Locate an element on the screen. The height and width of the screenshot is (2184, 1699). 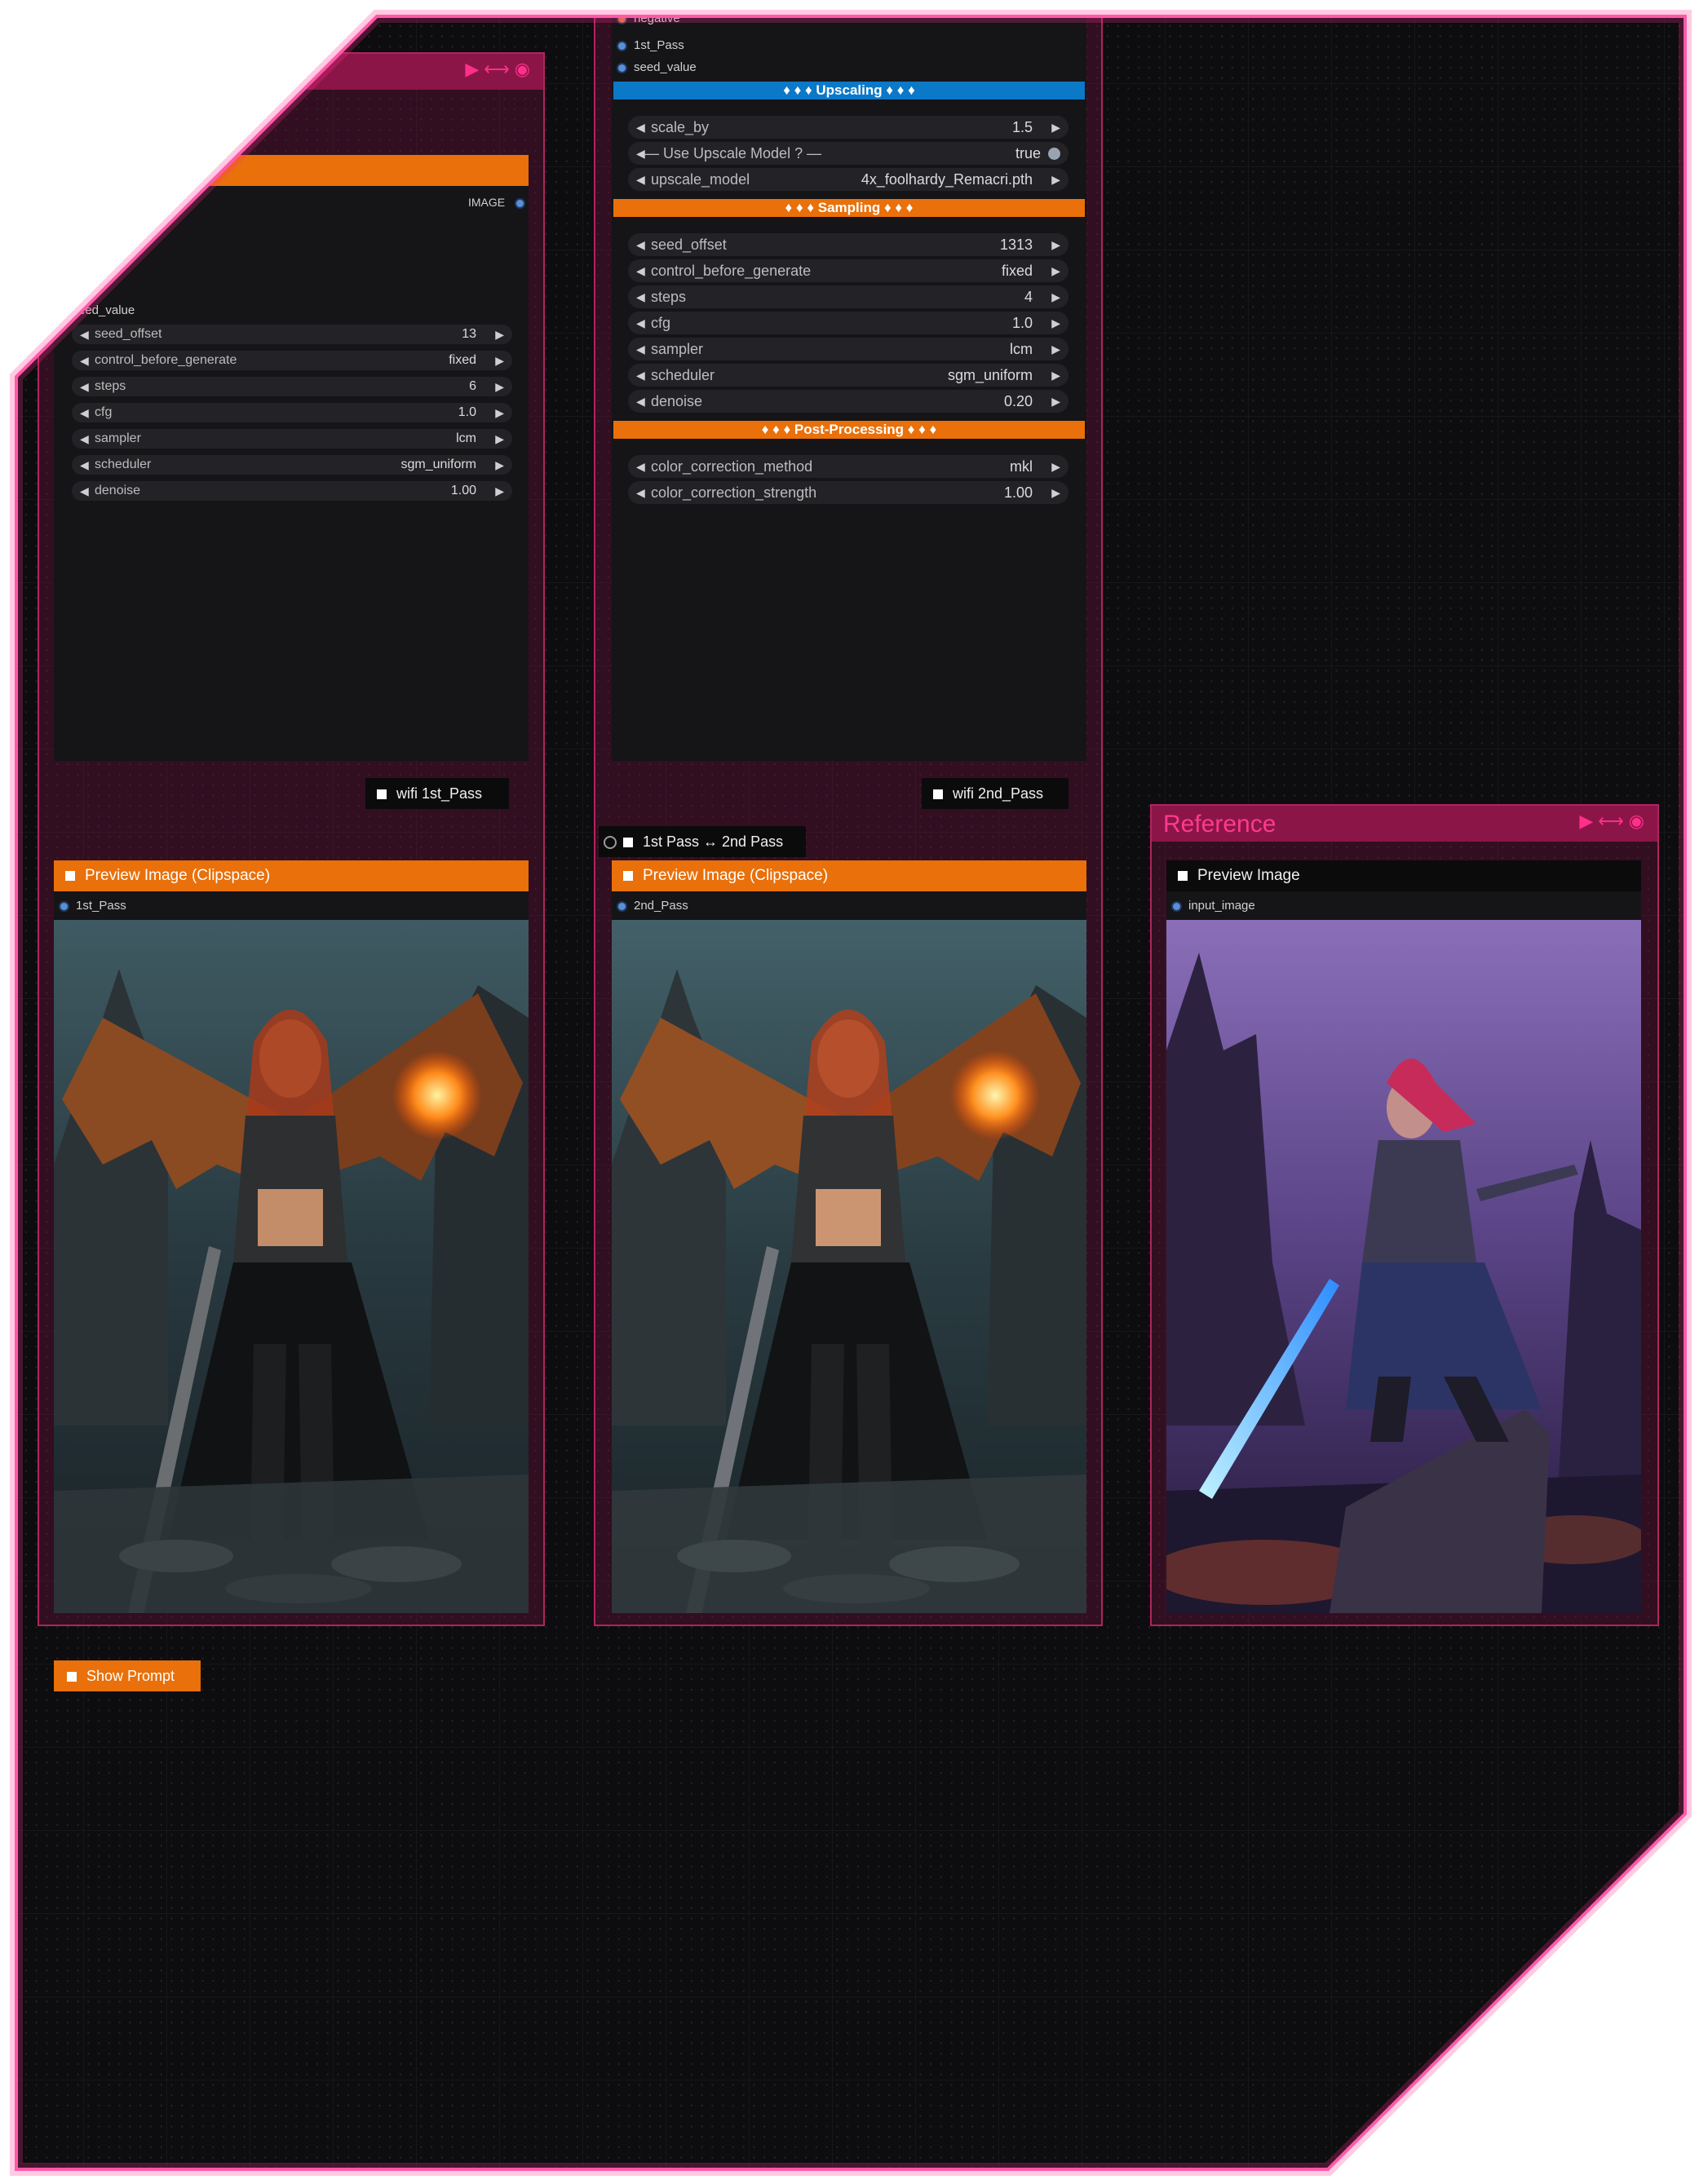
widget-value: lcm is located at coordinates (466, 438).